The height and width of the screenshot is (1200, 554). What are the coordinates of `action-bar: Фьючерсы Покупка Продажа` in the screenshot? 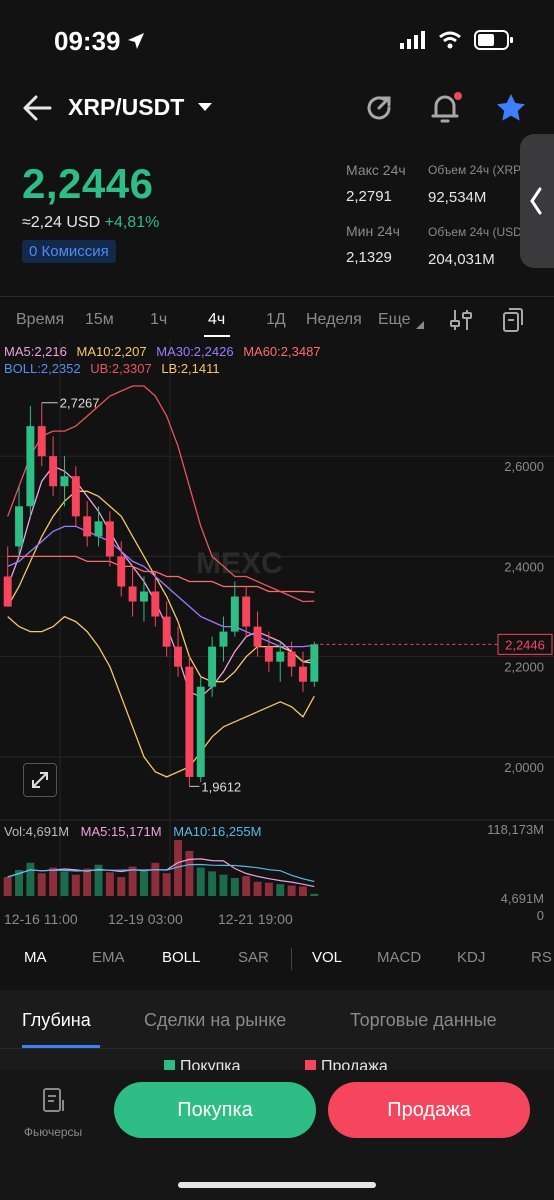 It's located at (277, 1135).